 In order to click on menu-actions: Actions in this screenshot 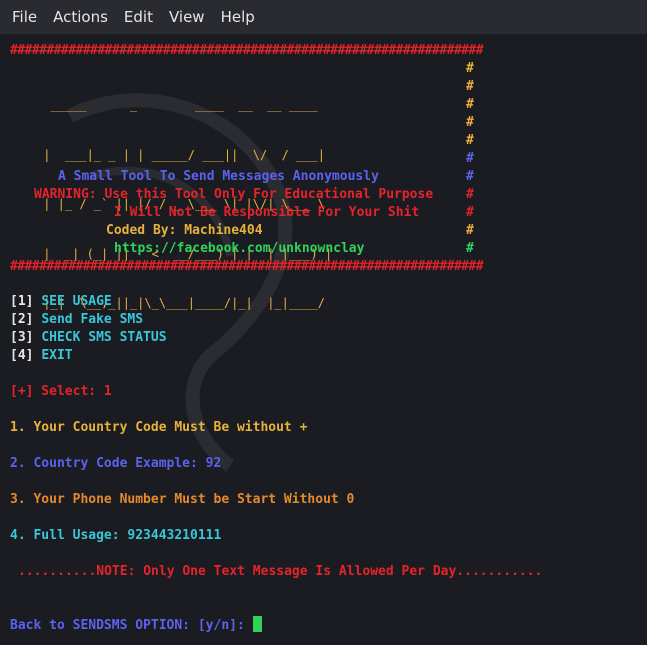, I will do `click(80, 17)`.